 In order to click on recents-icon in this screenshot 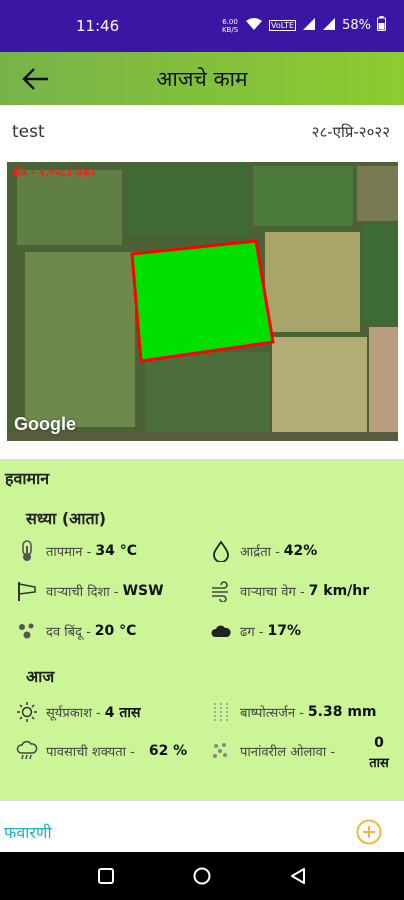, I will do `click(106, 876)`.